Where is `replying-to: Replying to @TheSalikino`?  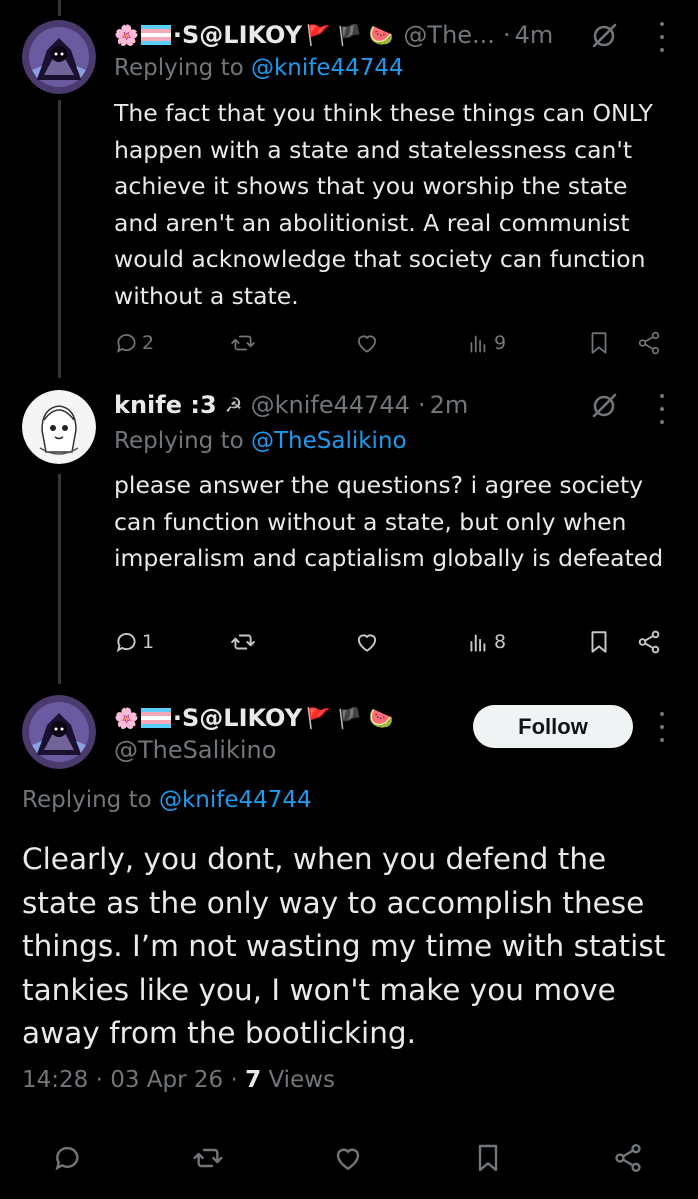
replying-to: Replying to @TheSalikino is located at coordinates (260, 441).